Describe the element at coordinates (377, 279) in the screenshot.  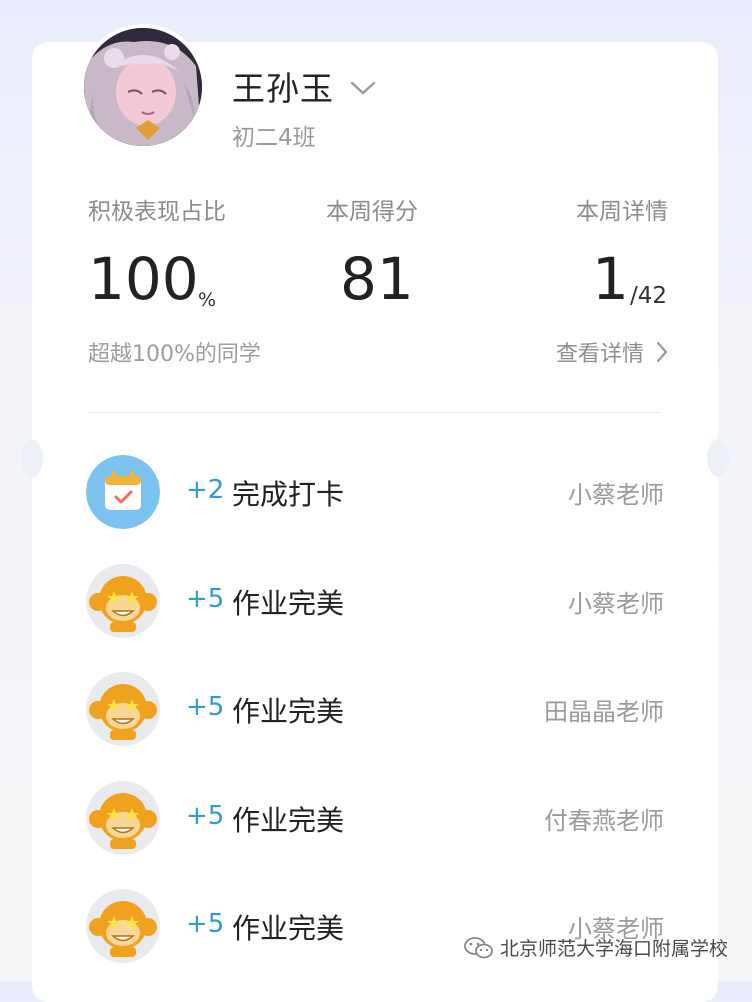
I see `weekly-score-value: 81` at that location.